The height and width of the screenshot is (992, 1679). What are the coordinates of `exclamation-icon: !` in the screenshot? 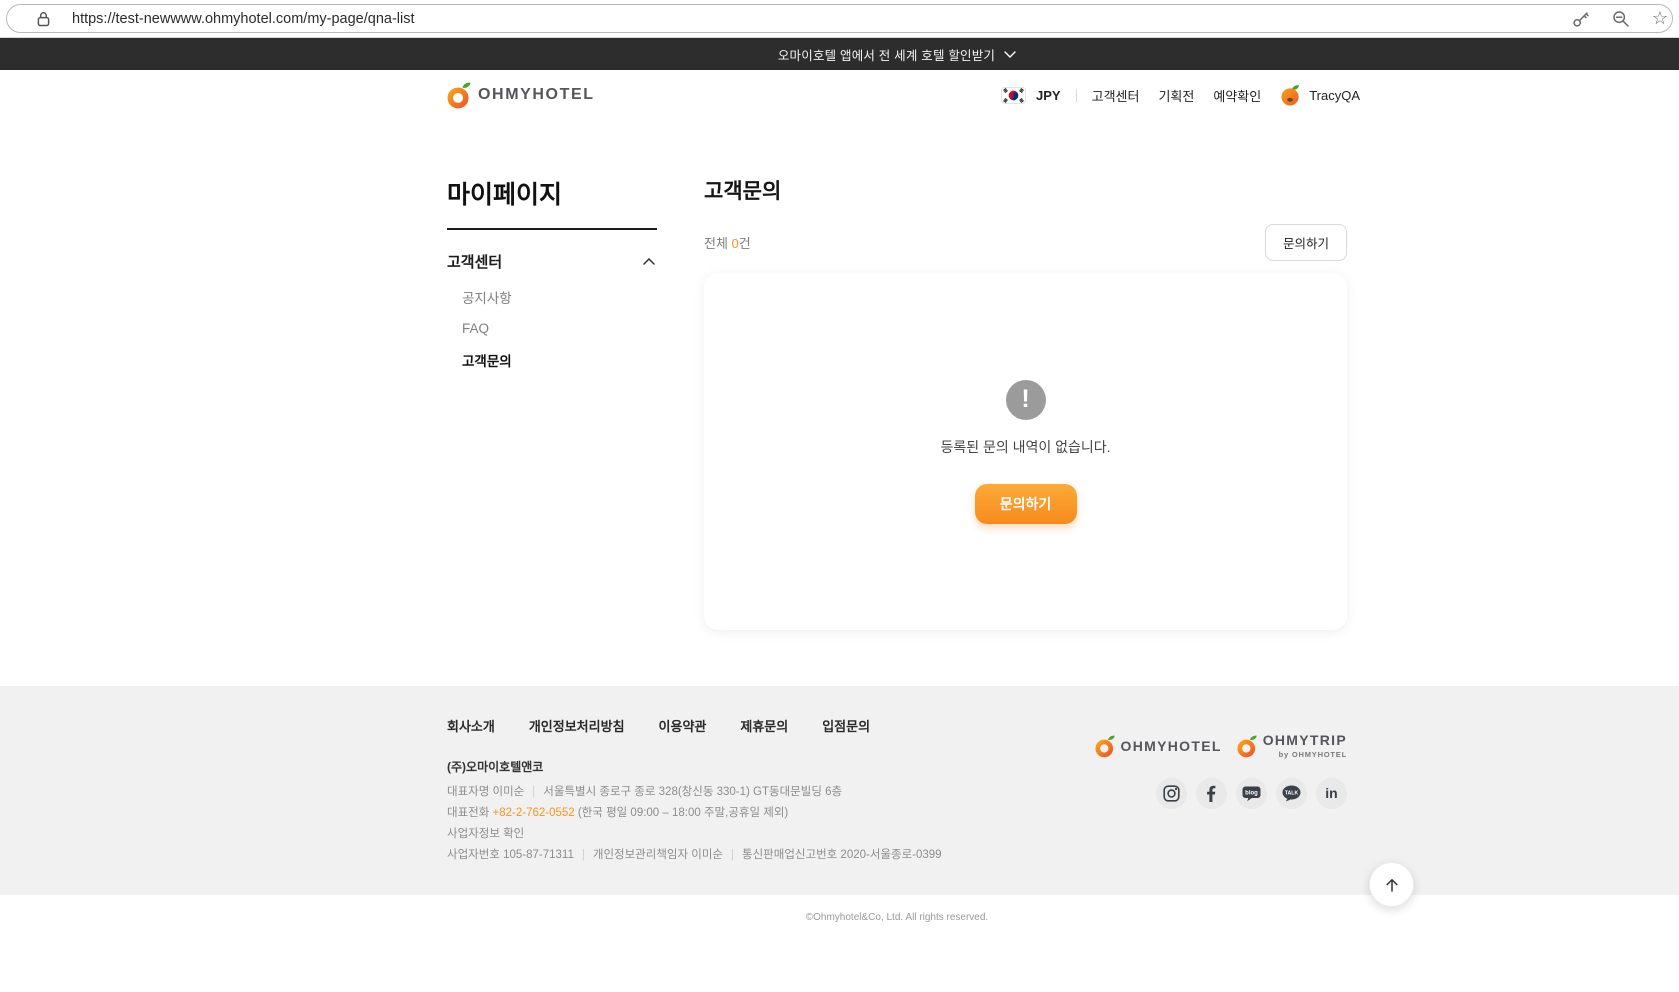 It's located at (1025, 399).